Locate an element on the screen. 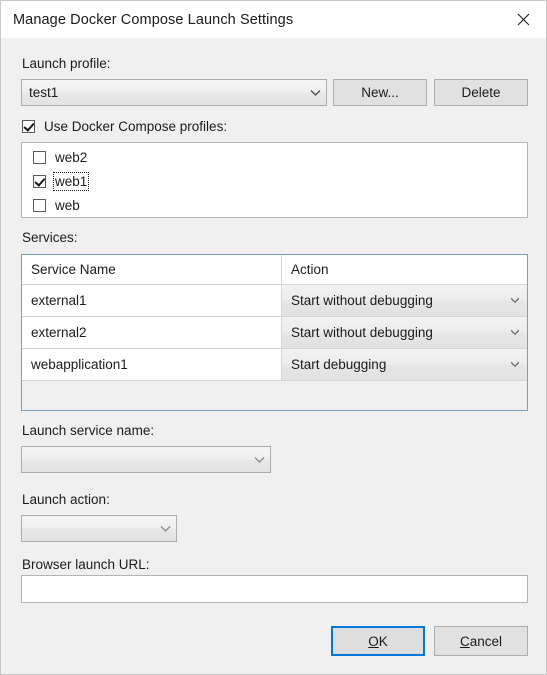 The image size is (547, 675). cell-service-name: external1 is located at coordinates (152, 300).